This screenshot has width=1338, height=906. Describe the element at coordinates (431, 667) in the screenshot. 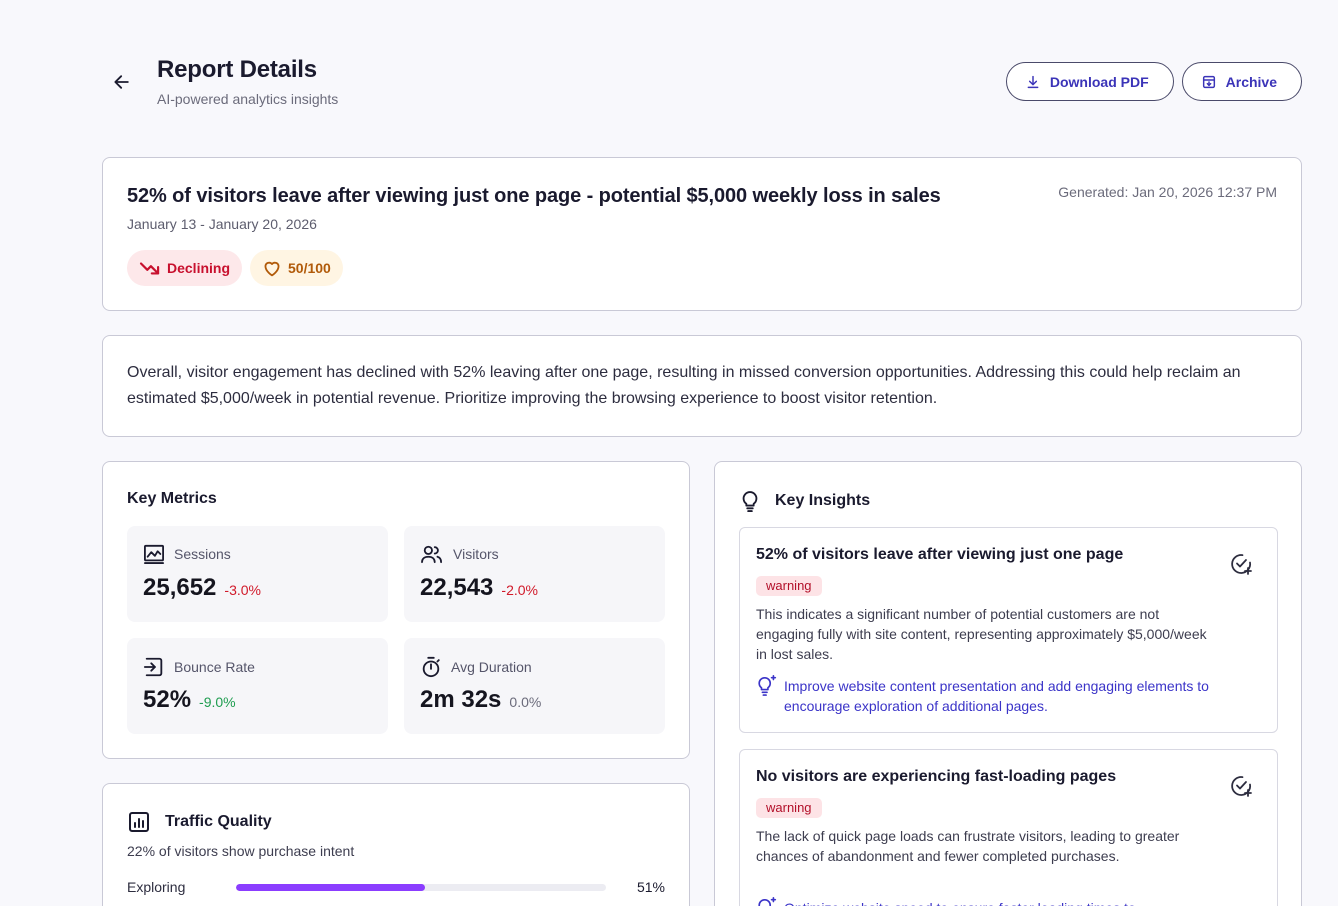

I see `stopwatch-icon` at that location.